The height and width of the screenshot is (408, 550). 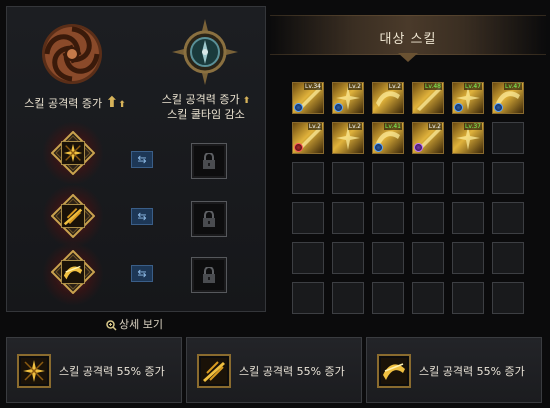 I want to click on skill-level-label: Lv.48, so click(x=433, y=86).